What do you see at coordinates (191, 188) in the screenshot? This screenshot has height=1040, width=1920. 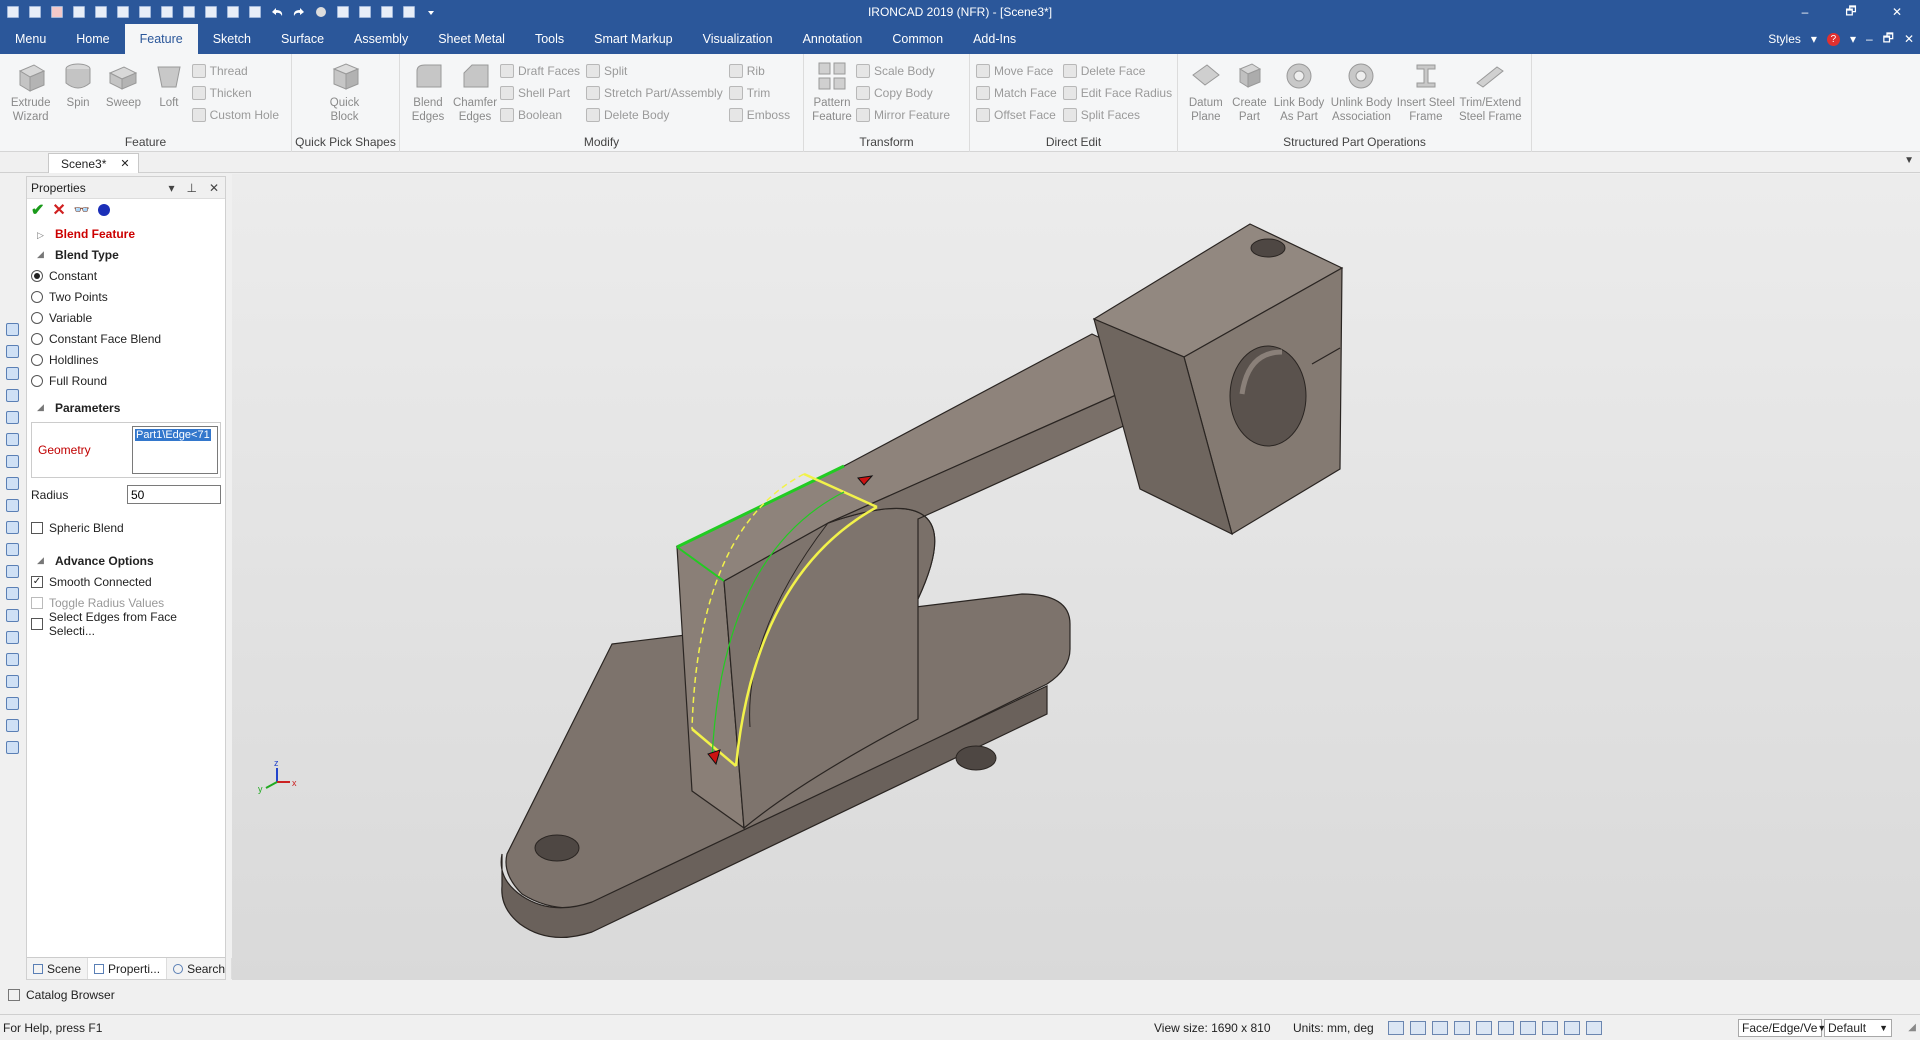 I see `panel-pin-icon: ⊥` at bounding box center [191, 188].